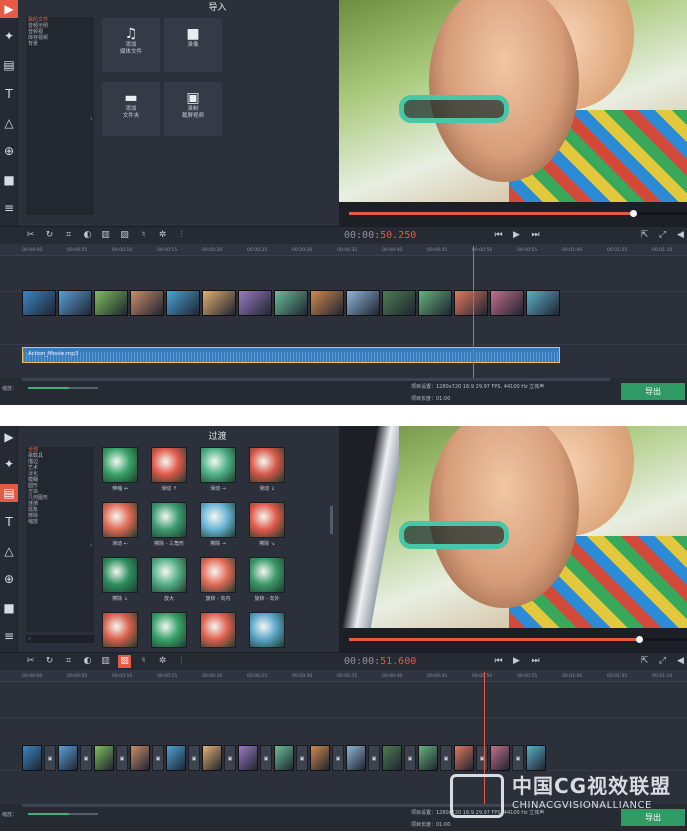 The width and height of the screenshot is (687, 833). What do you see at coordinates (640, 639) in the screenshot?
I see `progress-knob` at bounding box center [640, 639].